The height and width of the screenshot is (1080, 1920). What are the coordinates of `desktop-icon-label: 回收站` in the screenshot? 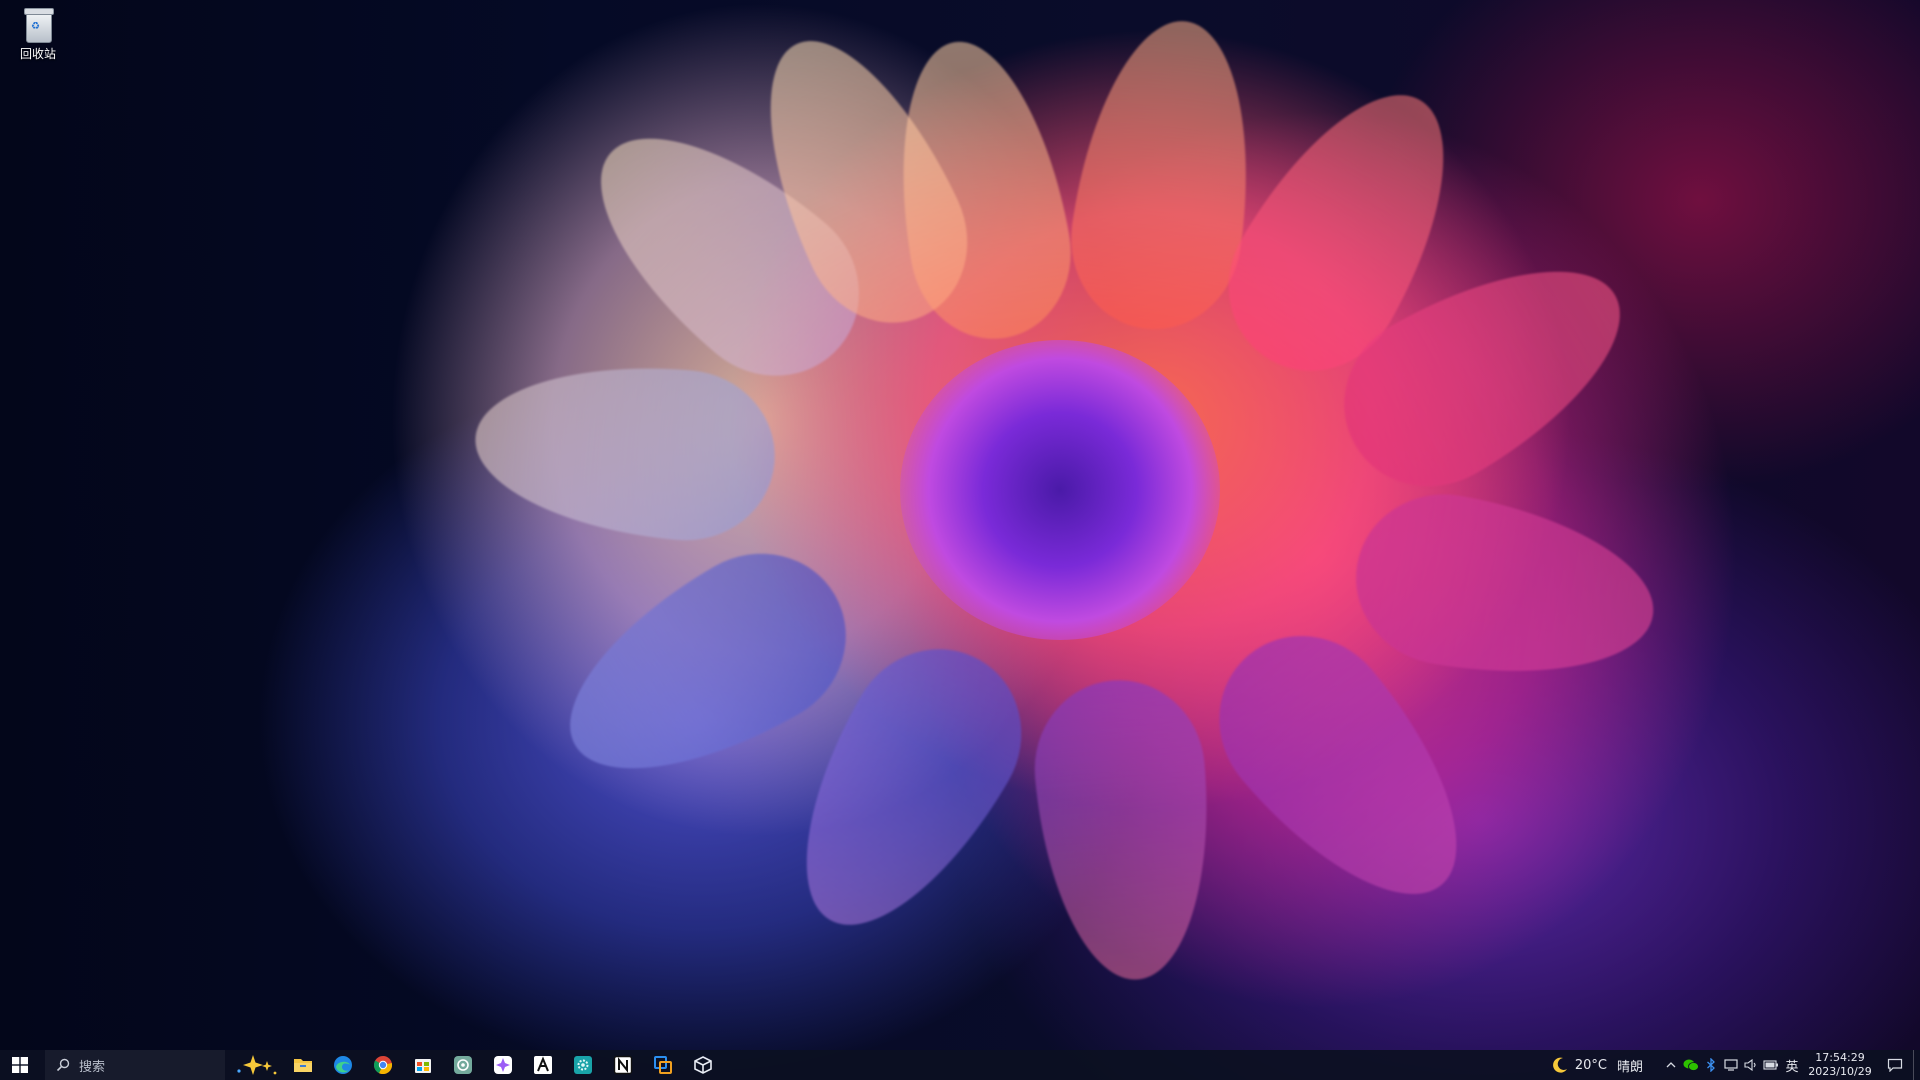 It's located at (37, 54).